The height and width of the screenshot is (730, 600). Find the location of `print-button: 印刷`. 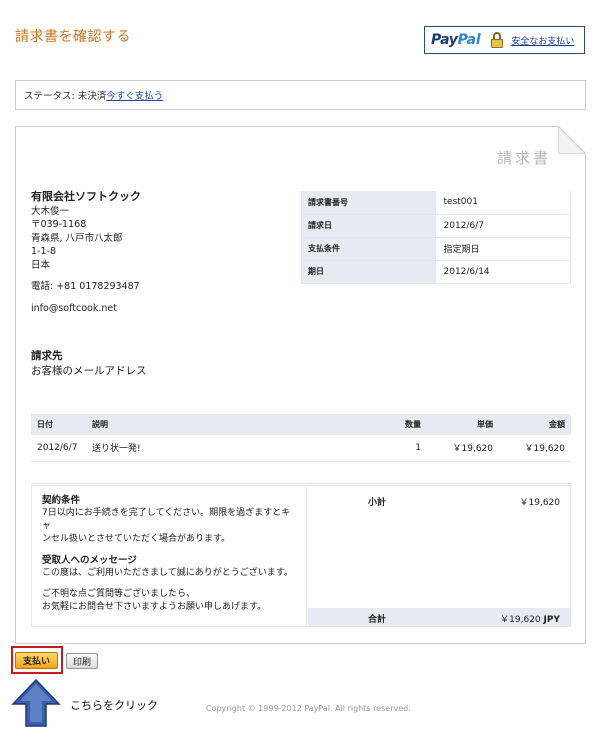

print-button: 印刷 is located at coordinates (82, 661).